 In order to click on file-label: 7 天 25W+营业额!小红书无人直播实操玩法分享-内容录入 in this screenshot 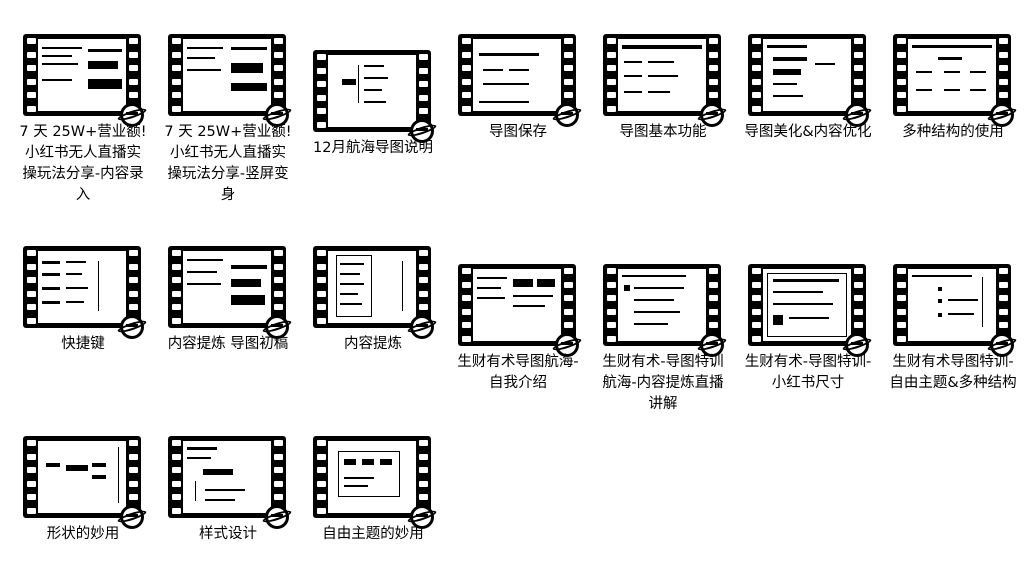, I will do `click(83, 163)`.